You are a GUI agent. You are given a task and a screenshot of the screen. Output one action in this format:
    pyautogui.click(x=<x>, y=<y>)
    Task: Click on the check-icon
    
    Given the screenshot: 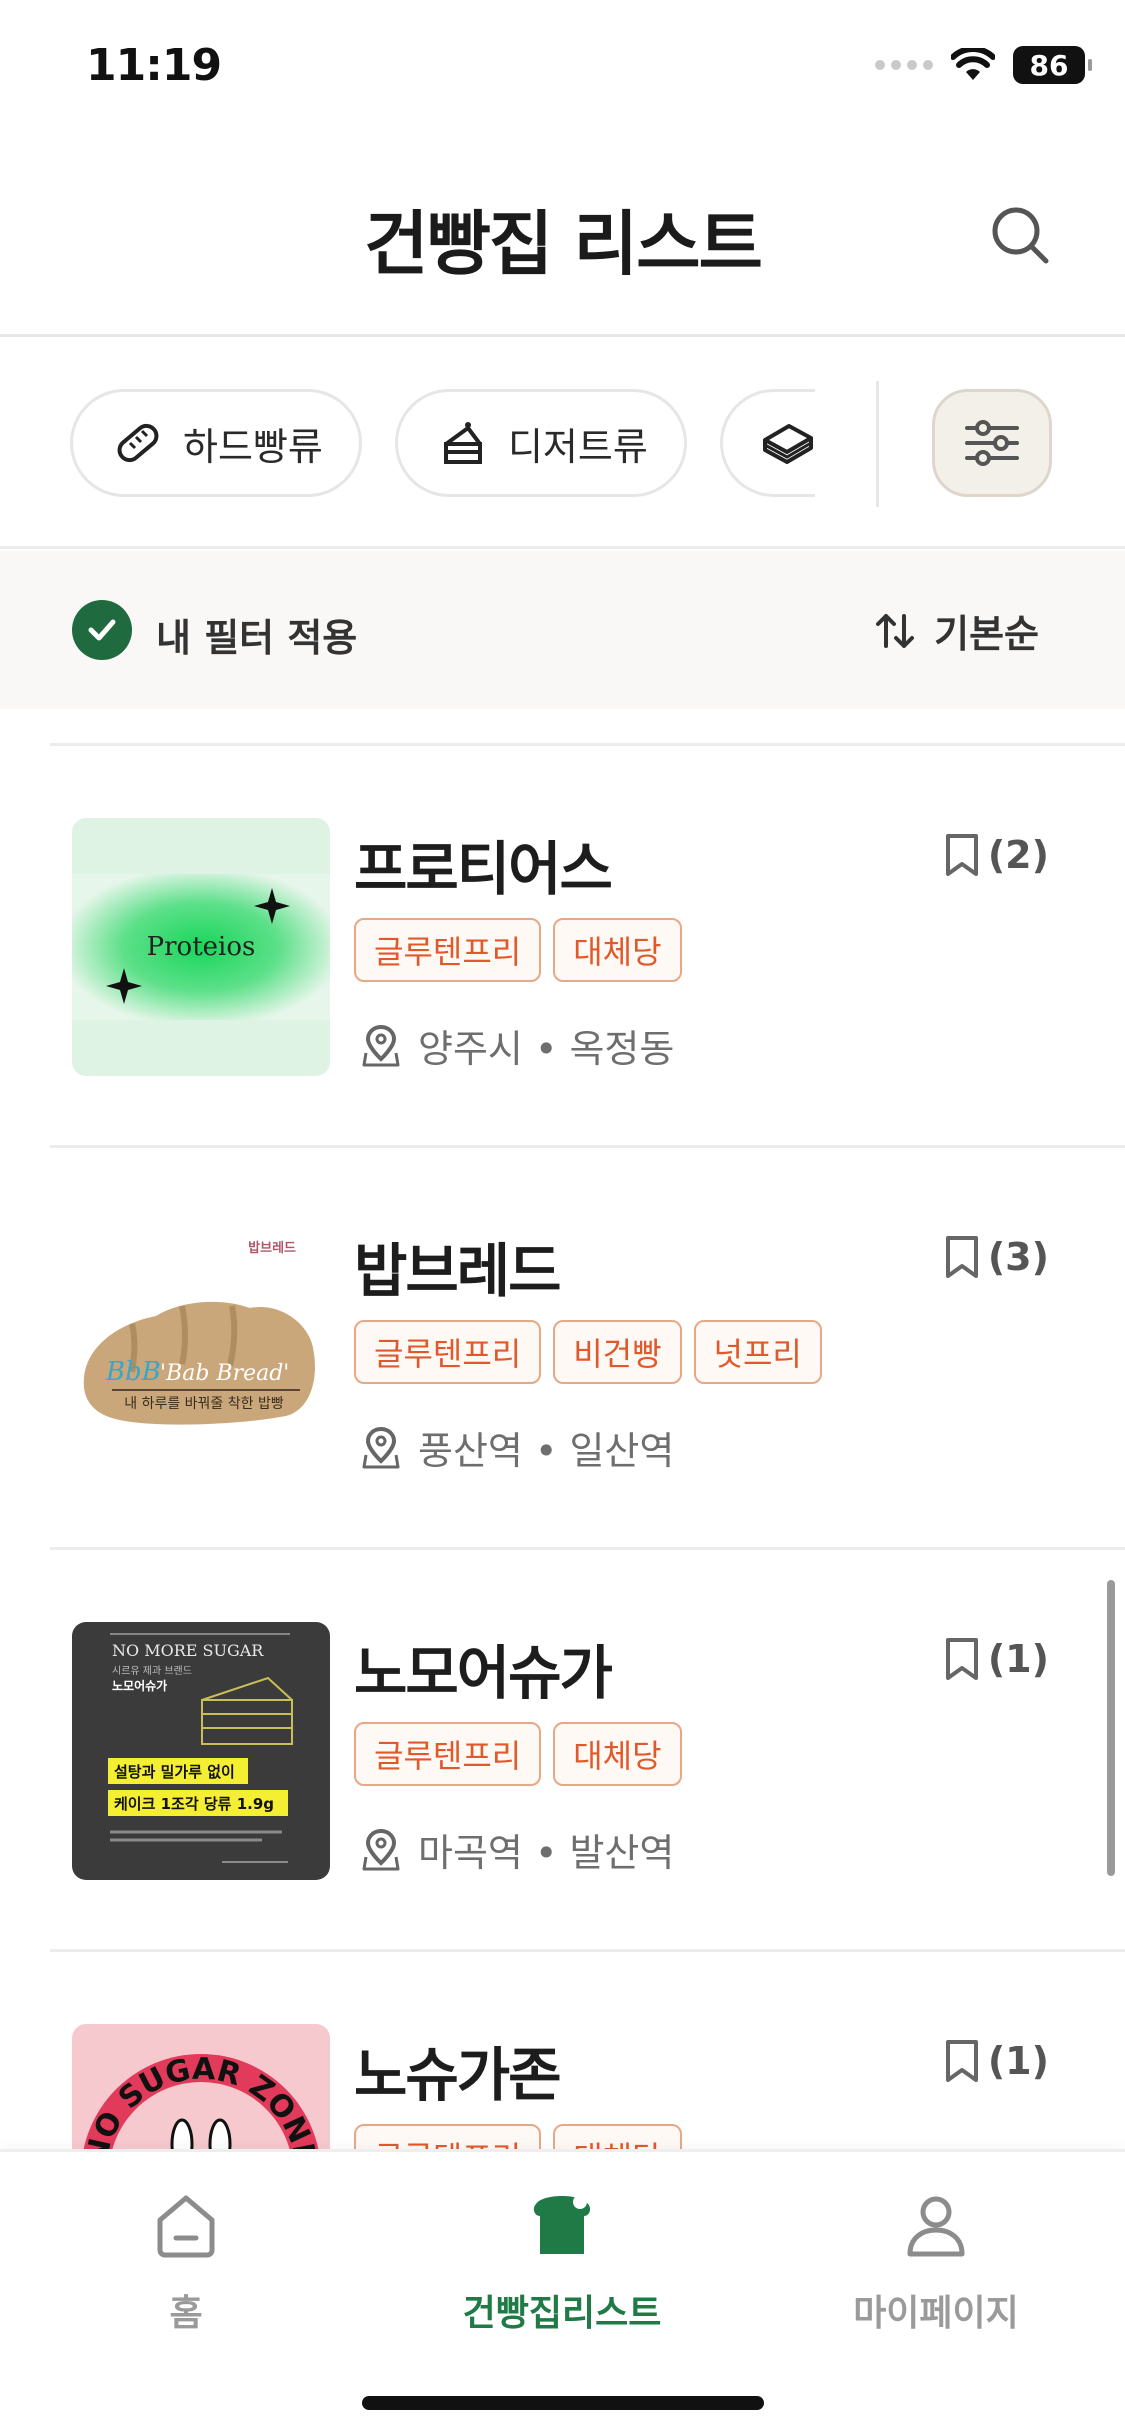 What is the action you would take?
    pyautogui.click(x=102, y=630)
    